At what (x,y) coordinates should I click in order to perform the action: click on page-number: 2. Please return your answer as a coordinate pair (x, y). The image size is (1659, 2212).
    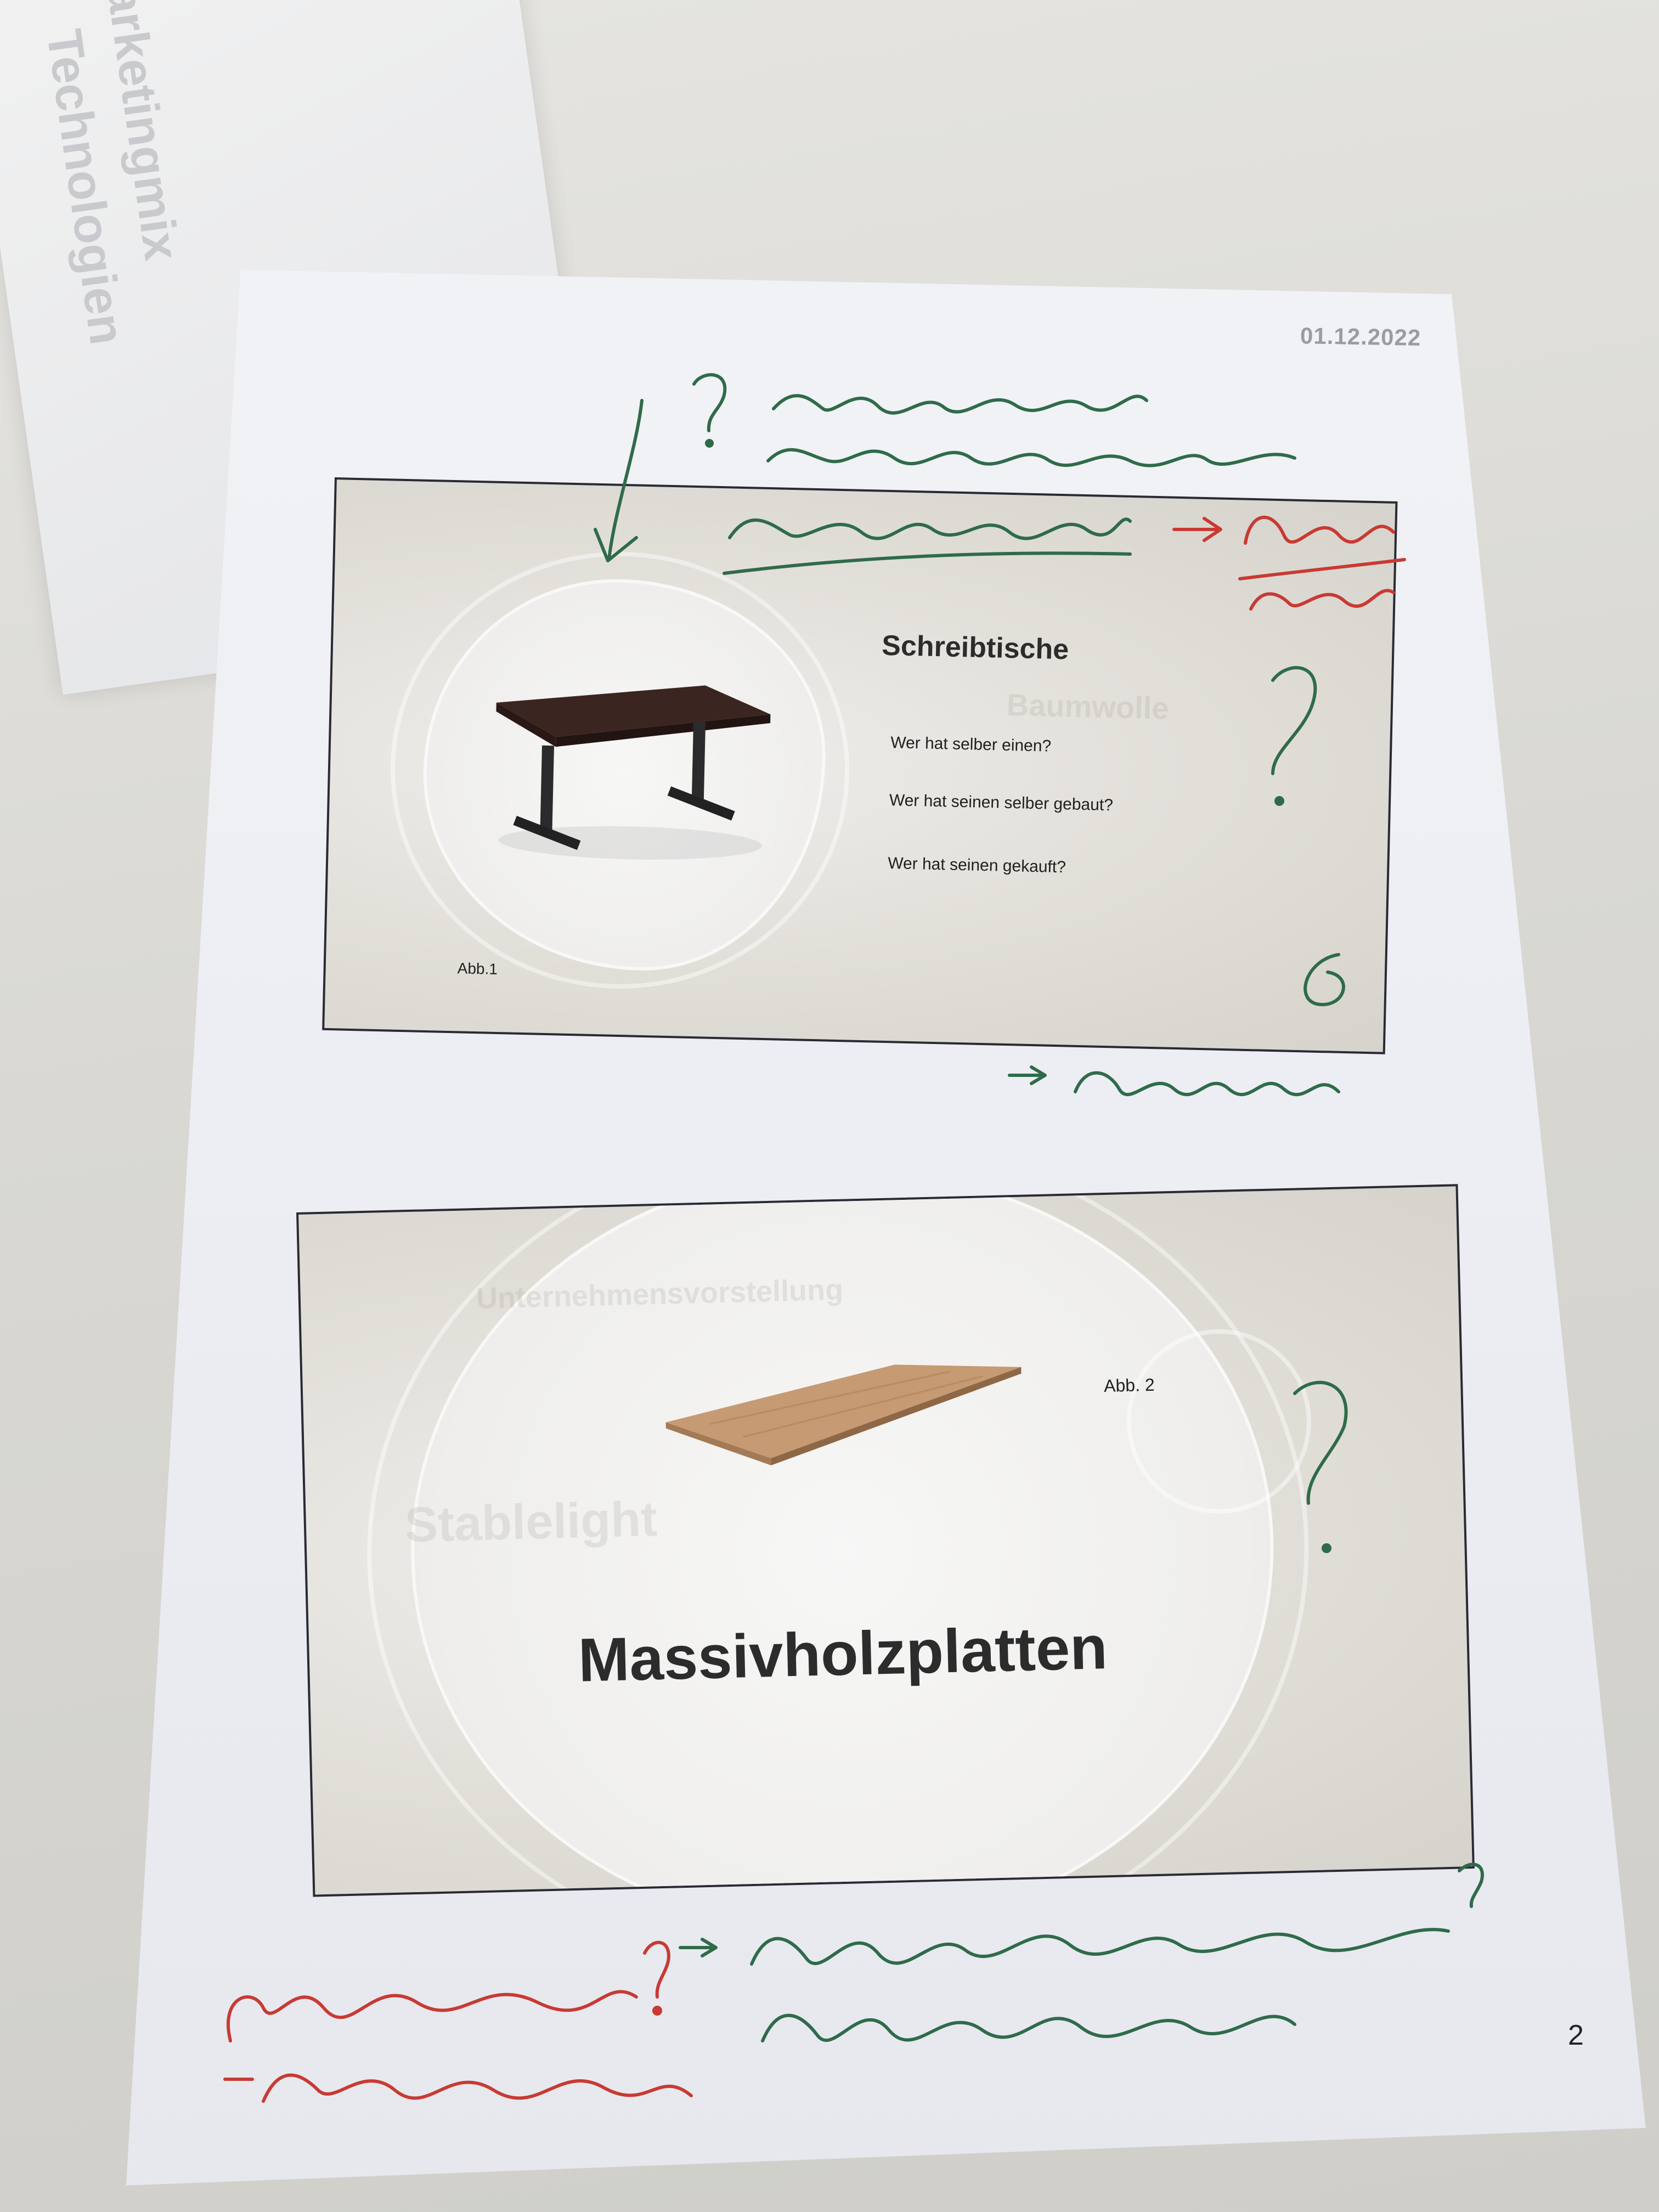
    Looking at the image, I should click on (1576, 2035).